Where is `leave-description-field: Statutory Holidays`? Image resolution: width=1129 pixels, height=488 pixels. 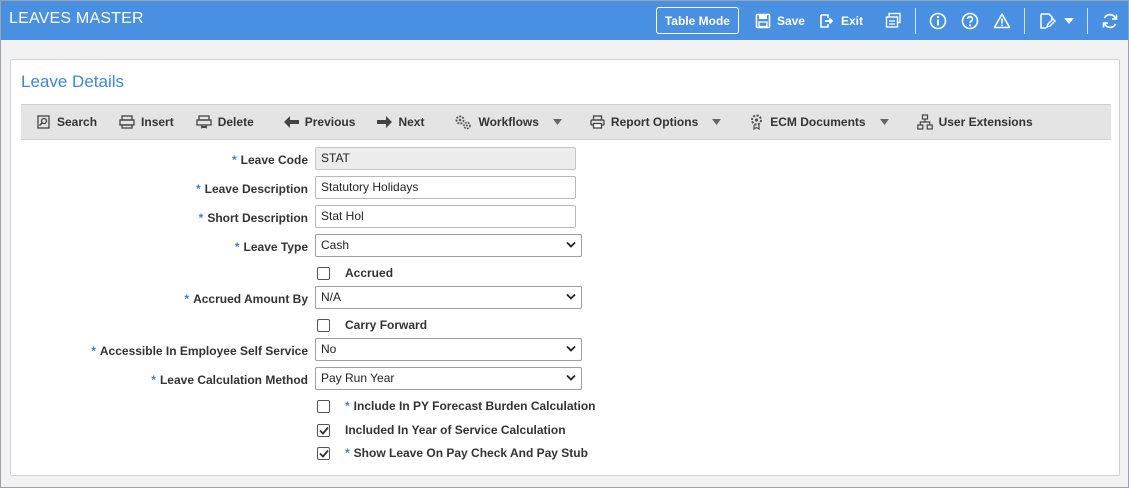
leave-description-field: Statutory Holidays is located at coordinates (445, 187).